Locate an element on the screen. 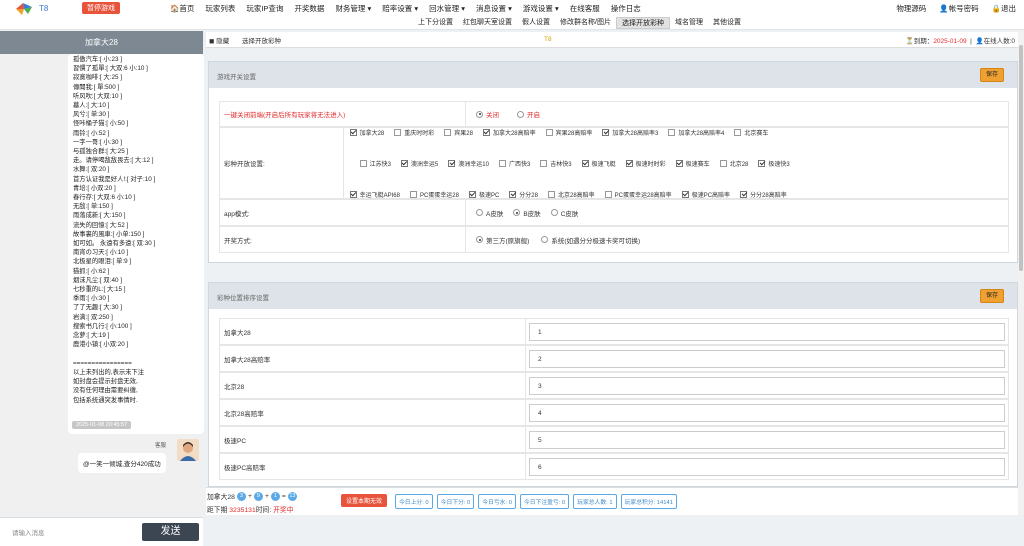  invalidate-issue-button: 设置本期无效 is located at coordinates (364, 500).